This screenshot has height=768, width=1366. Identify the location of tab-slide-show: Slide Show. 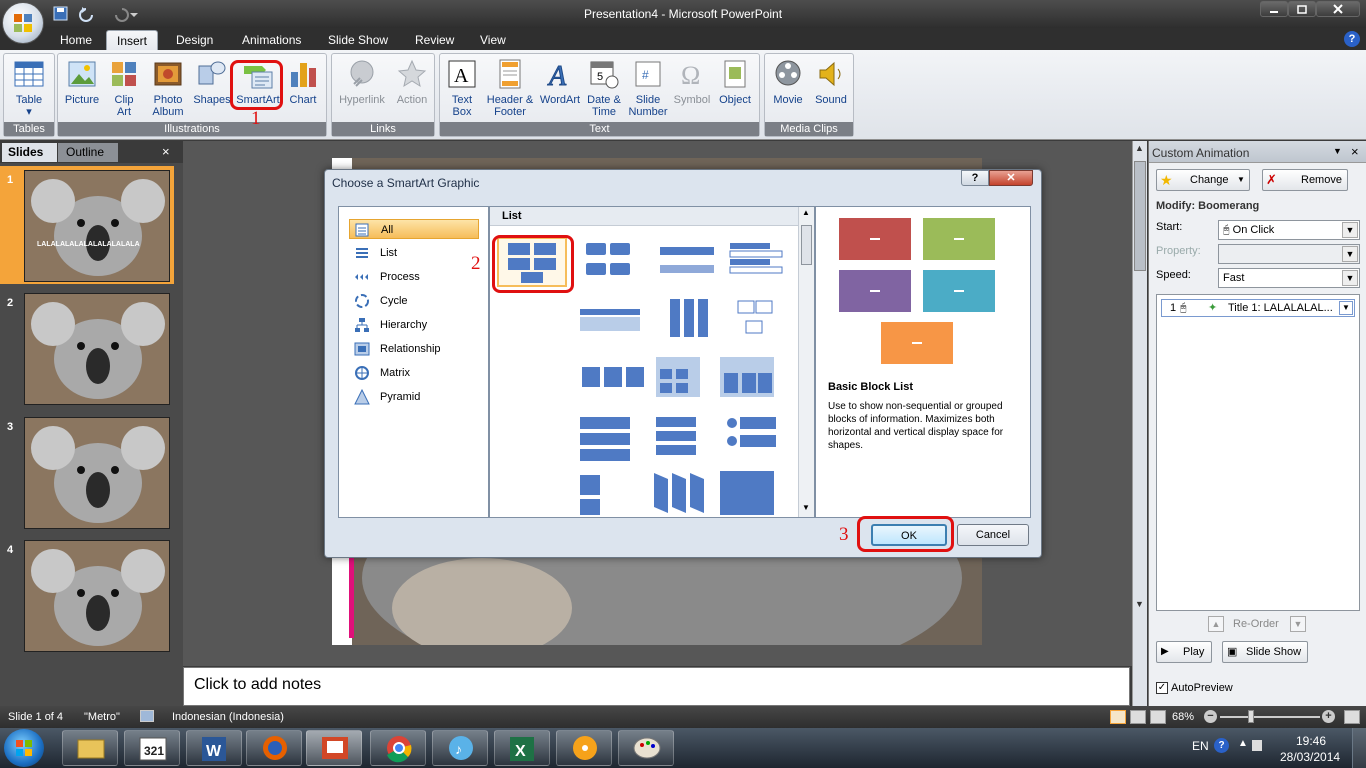
(358, 40).